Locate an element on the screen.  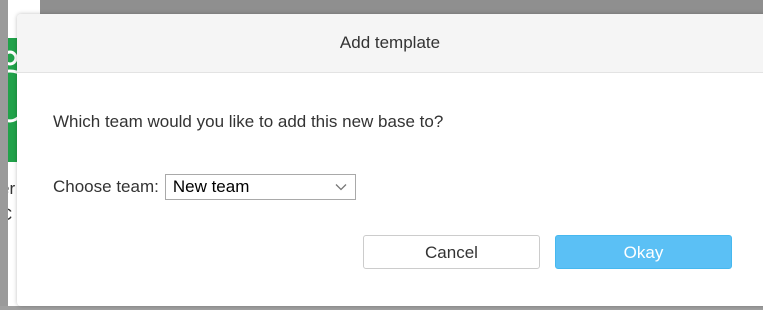
dialog-title: Add template is located at coordinates (390, 42).